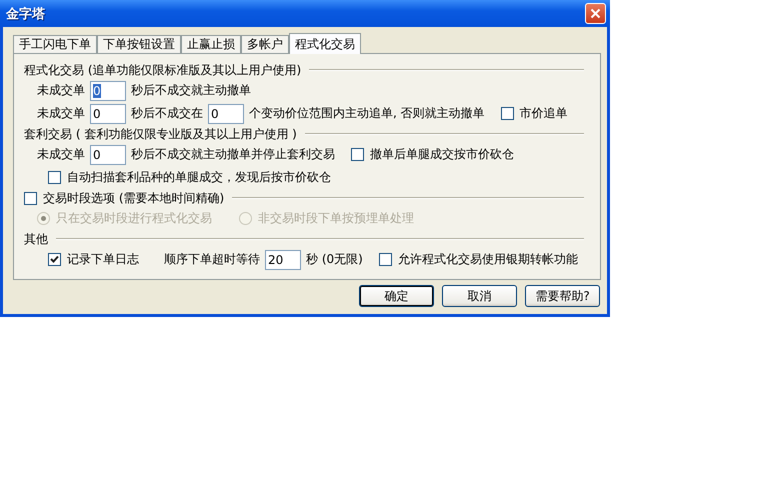 The image size is (768, 480). What do you see at coordinates (133, 198) in the screenshot?
I see `checkbox-label: 交易时段选项 (需要本地时间精确)` at bounding box center [133, 198].